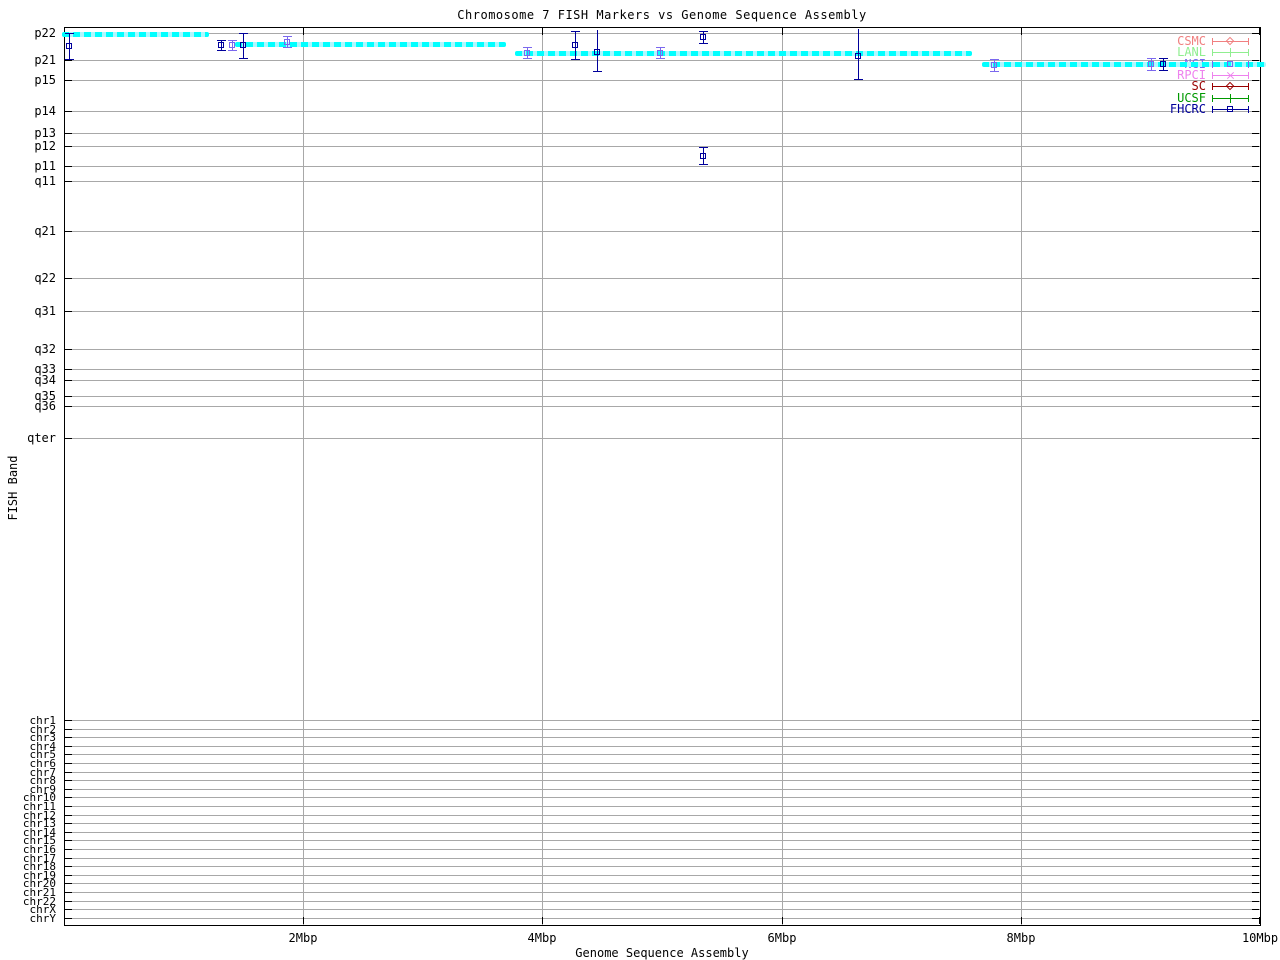  I want to click on x-tick-label: 10Mbp, so click(1260, 938).